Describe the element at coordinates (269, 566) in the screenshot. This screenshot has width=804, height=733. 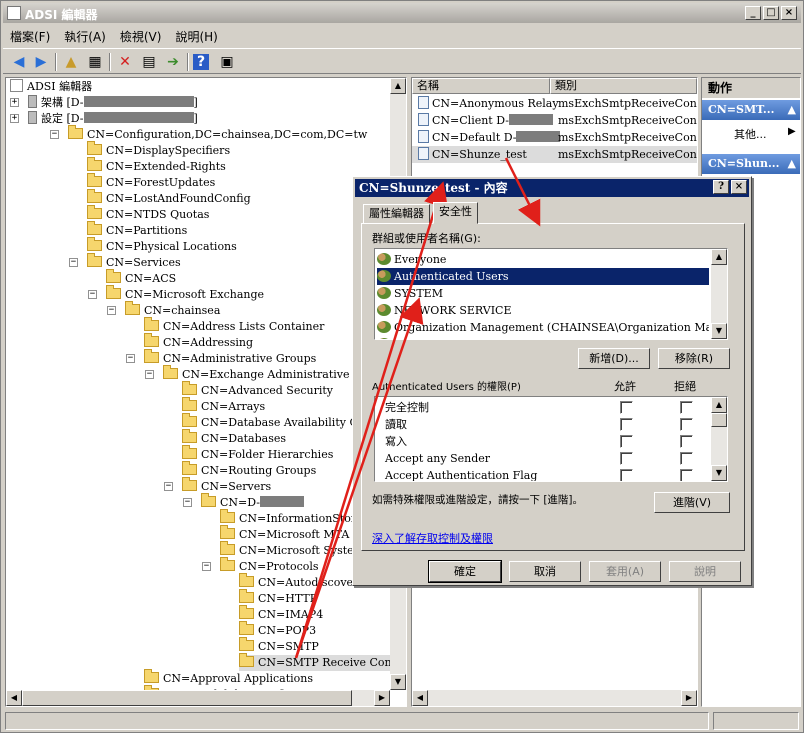
I see `tree-item: CN=Protocols` at that location.